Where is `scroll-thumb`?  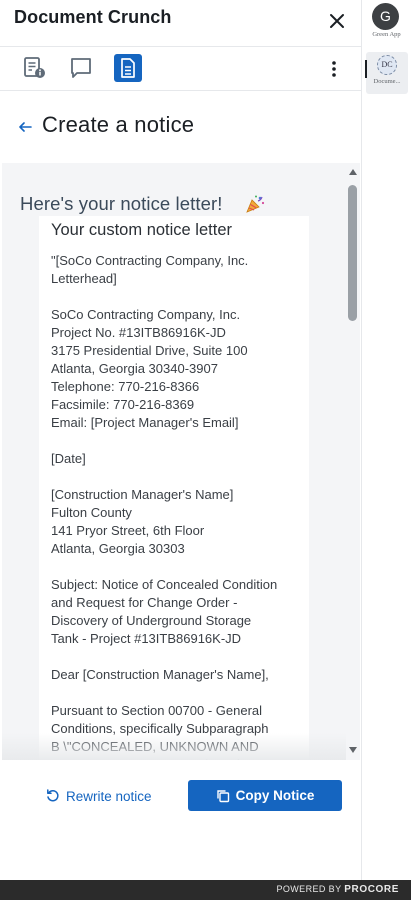 scroll-thumb is located at coordinates (352, 253).